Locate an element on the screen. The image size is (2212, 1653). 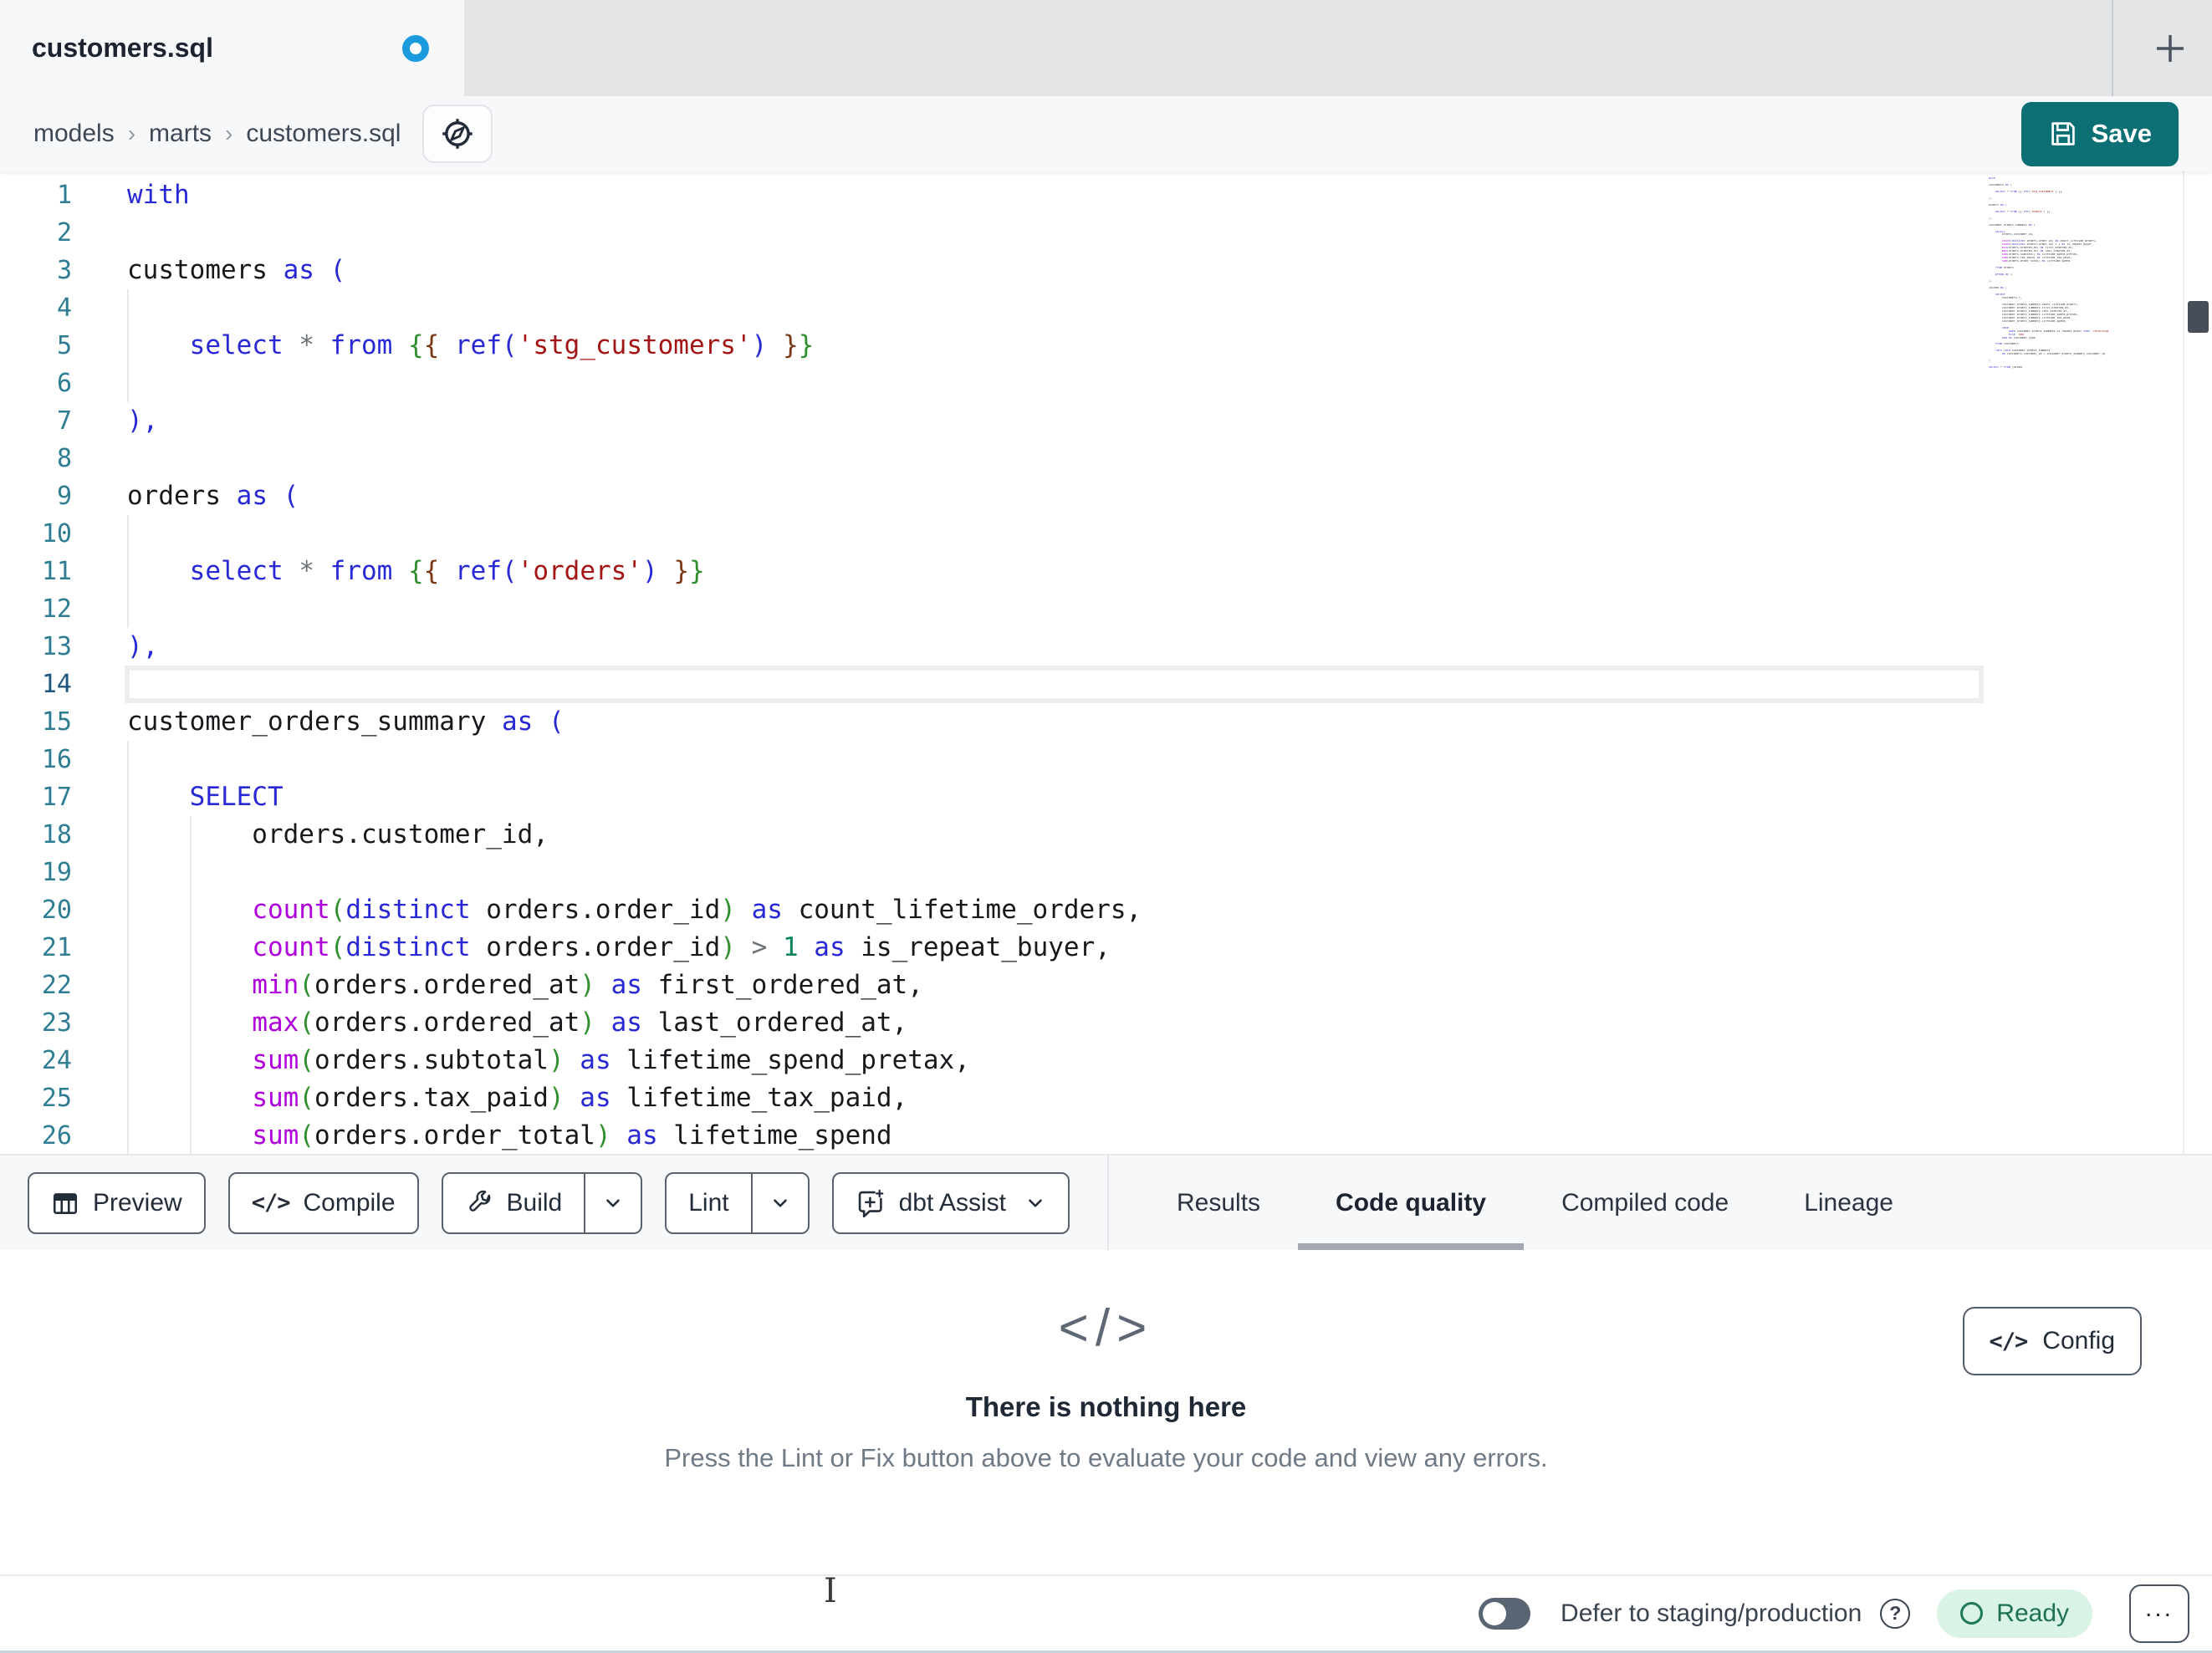
chevron-down-icon is located at coordinates (780, 1202).